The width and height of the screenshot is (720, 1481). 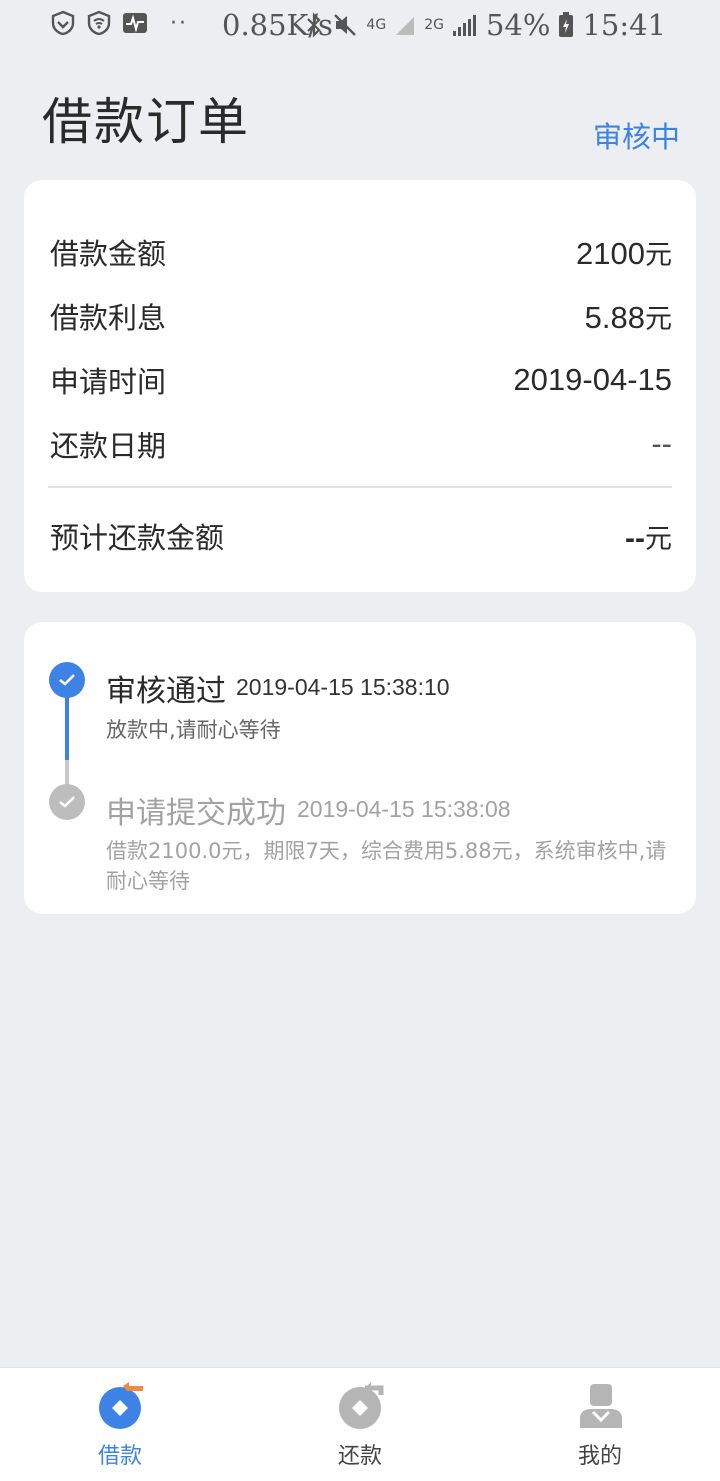 What do you see at coordinates (601, 1406) in the screenshot?
I see `profile-icon` at bounding box center [601, 1406].